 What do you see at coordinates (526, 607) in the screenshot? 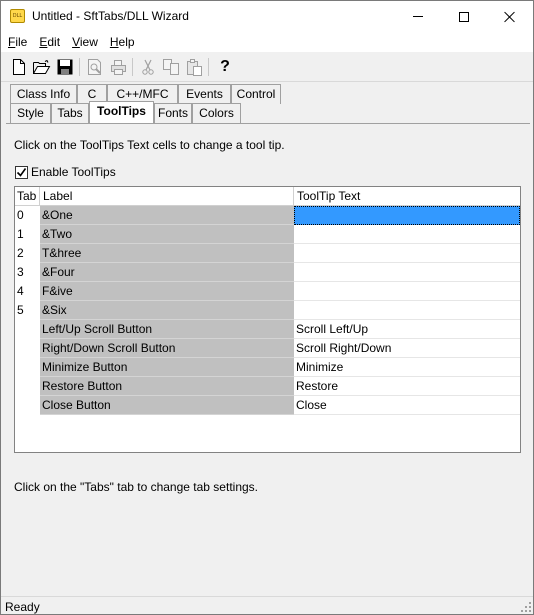
I see `resize-grip-icon` at bounding box center [526, 607].